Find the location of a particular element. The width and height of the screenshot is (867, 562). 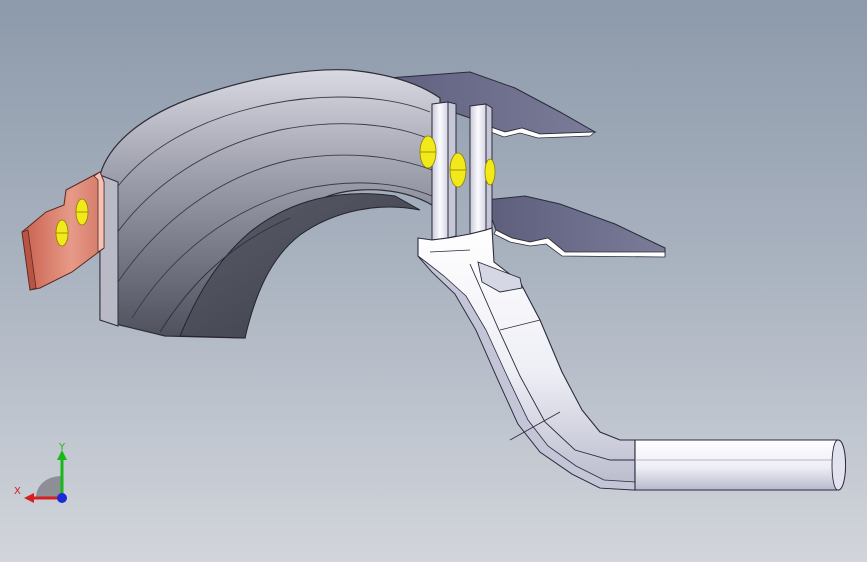

horizontal-tube is located at coordinates (740, 465).